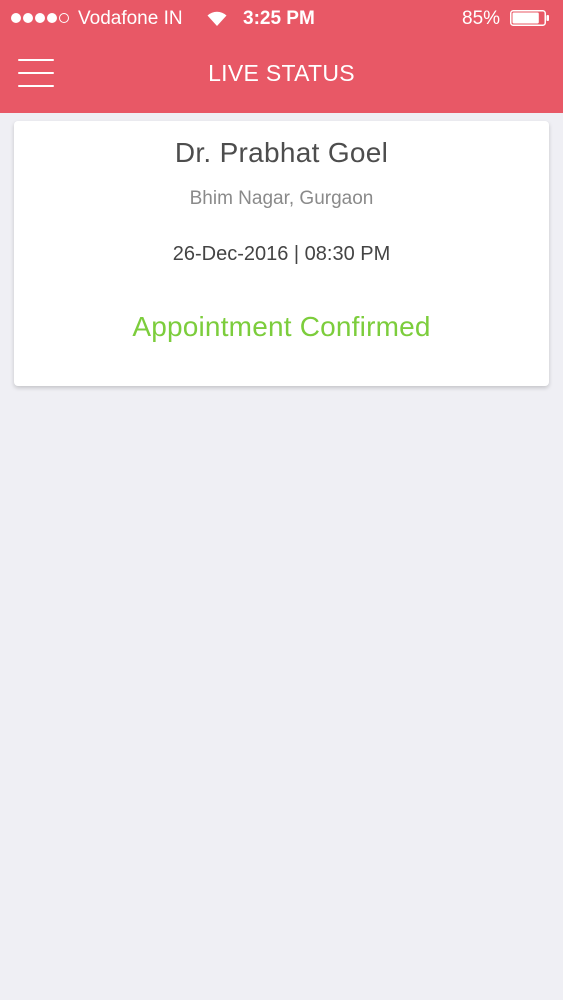 The image size is (563, 1000). I want to click on appointment-datetime: 26-Dec-2016 | 08:30 PM, so click(281, 254).